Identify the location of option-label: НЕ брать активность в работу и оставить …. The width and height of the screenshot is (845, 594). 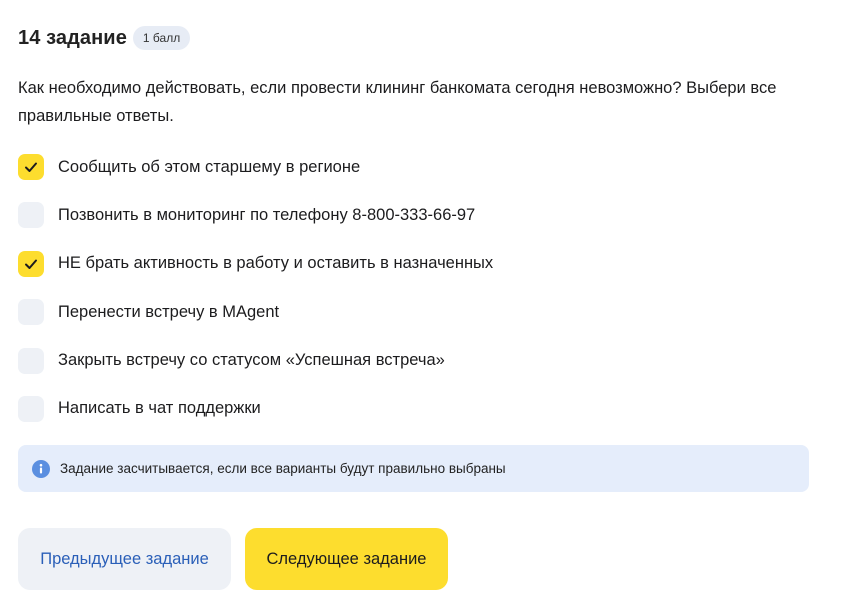
(276, 263).